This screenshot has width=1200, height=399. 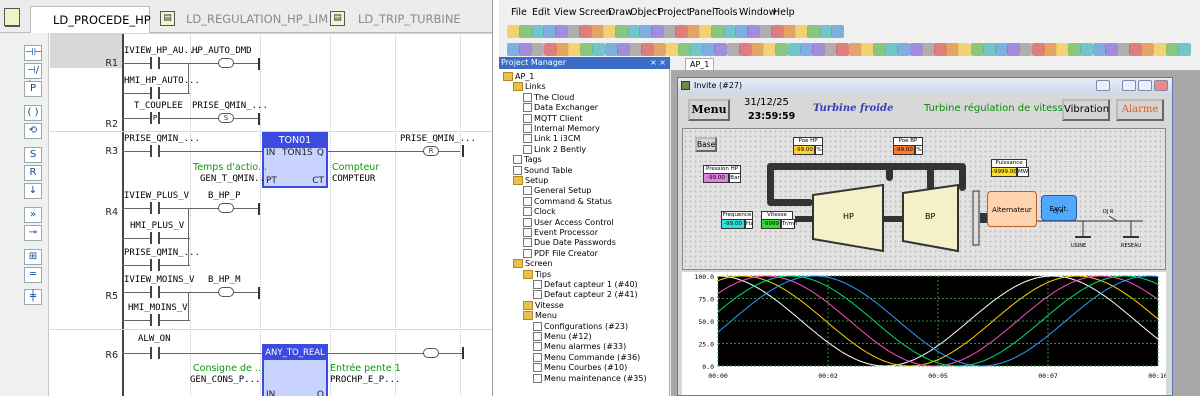 What do you see at coordinates (530, 181) in the screenshot?
I see `tree-item: Setup` at bounding box center [530, 181].